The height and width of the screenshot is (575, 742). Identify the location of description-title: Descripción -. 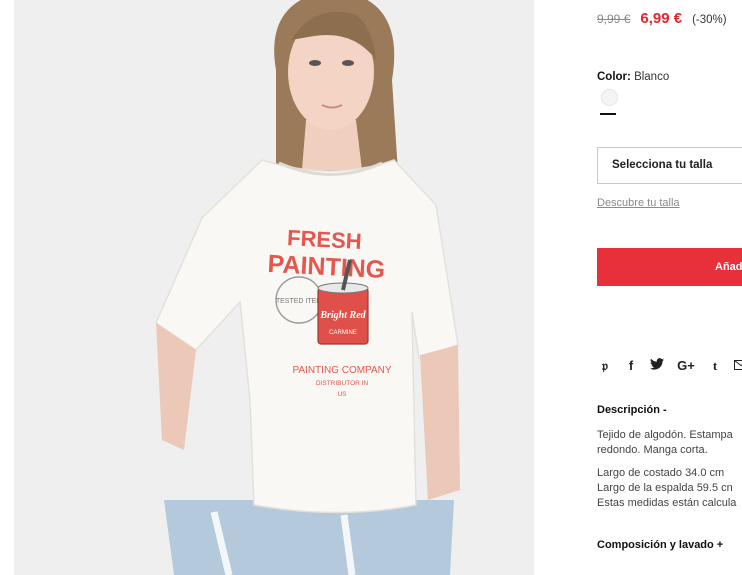
(632, 410).